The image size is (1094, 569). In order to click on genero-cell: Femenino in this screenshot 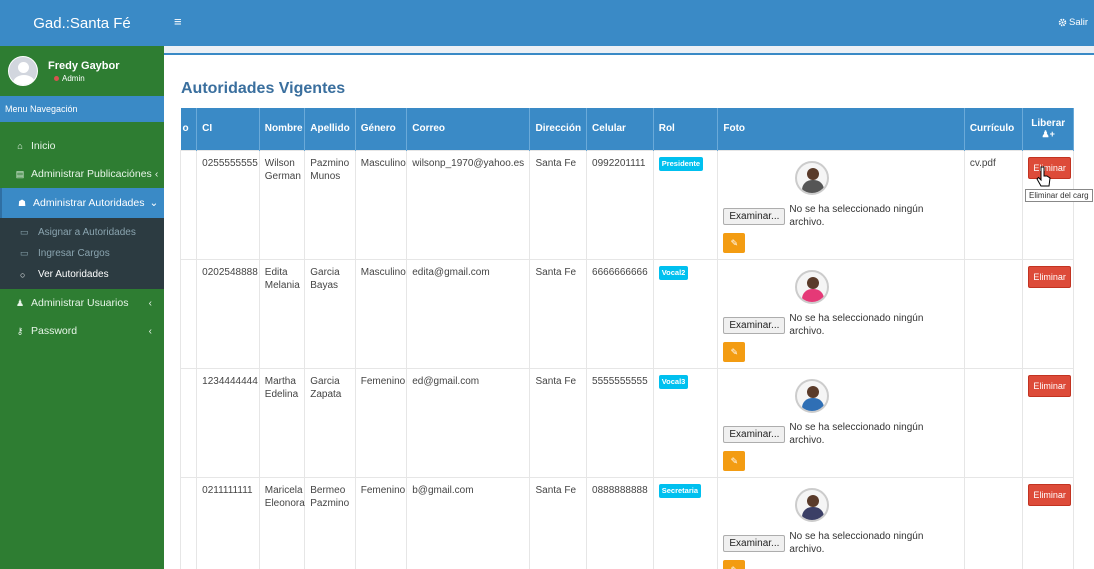, I will do `click(381, 522)`.